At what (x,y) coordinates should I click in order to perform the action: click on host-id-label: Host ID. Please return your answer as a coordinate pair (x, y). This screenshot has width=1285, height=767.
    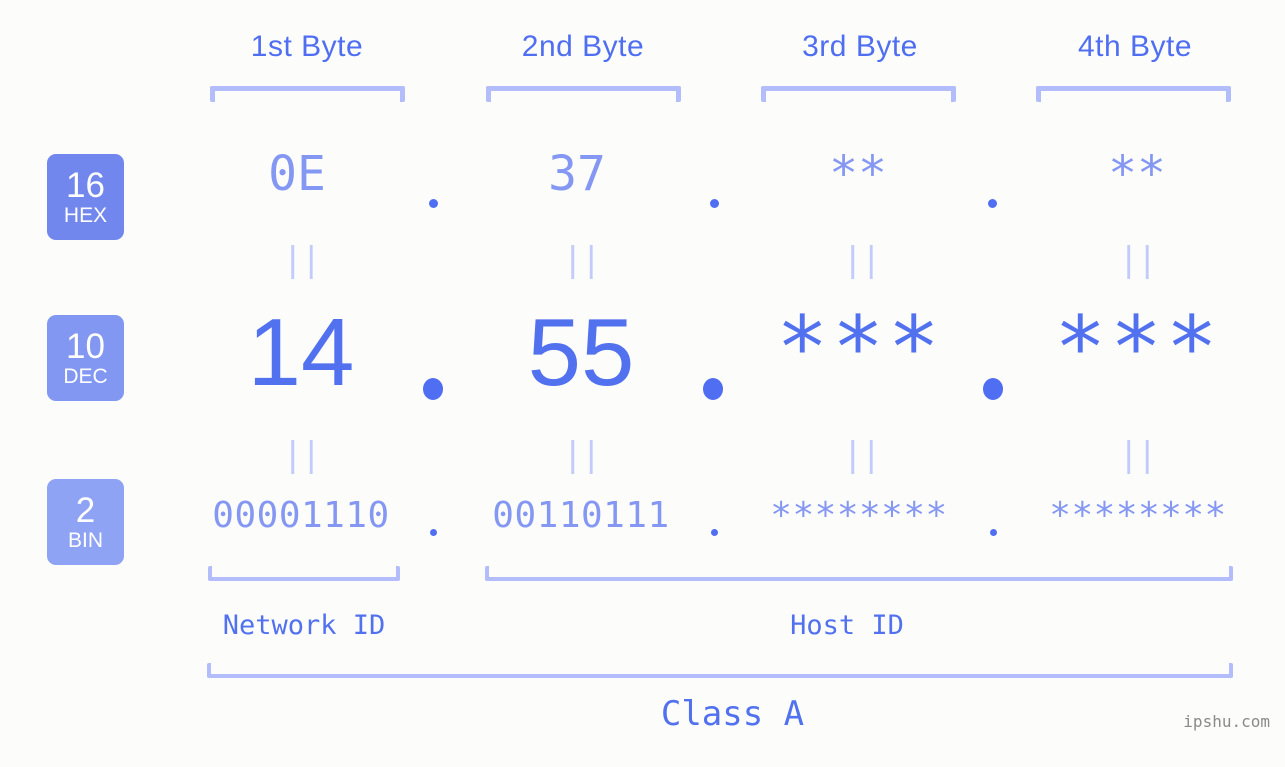
    Looking at the image, I should click on (847, 625).